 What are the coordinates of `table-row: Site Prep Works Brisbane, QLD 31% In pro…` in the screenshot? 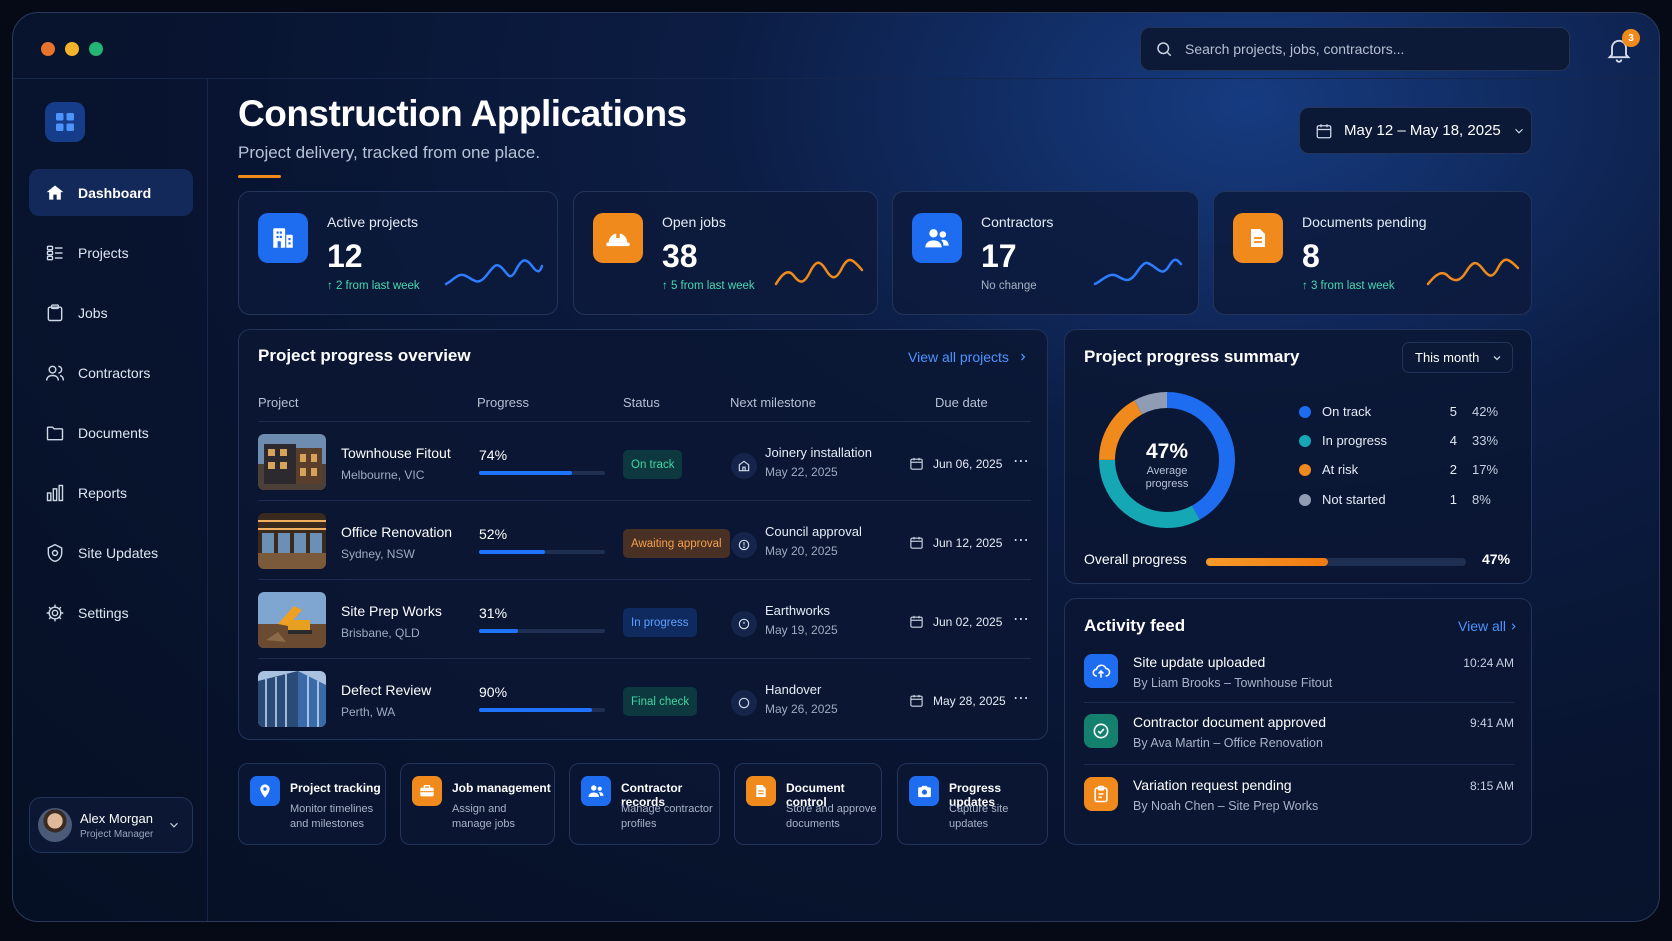 It's located at (644, 620).